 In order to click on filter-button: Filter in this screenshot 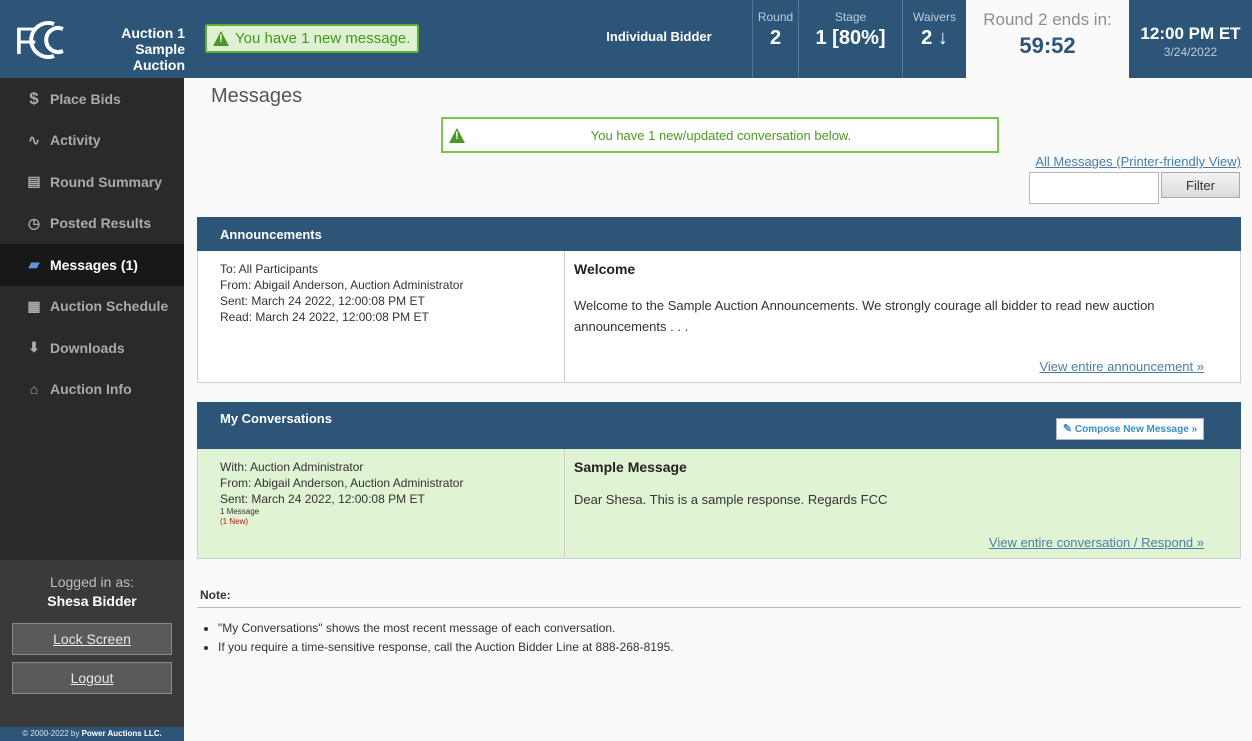, I will do `click(1200, 185)`.